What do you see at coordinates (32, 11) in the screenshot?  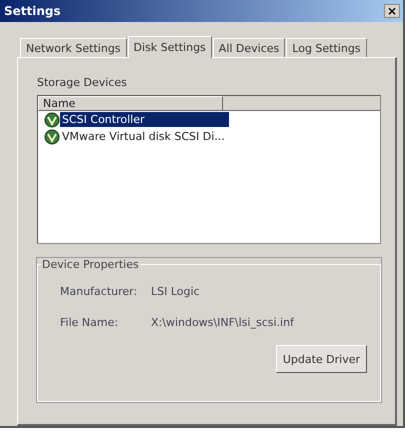 I see `window-title: Settings` at bounding box center [32, 11].